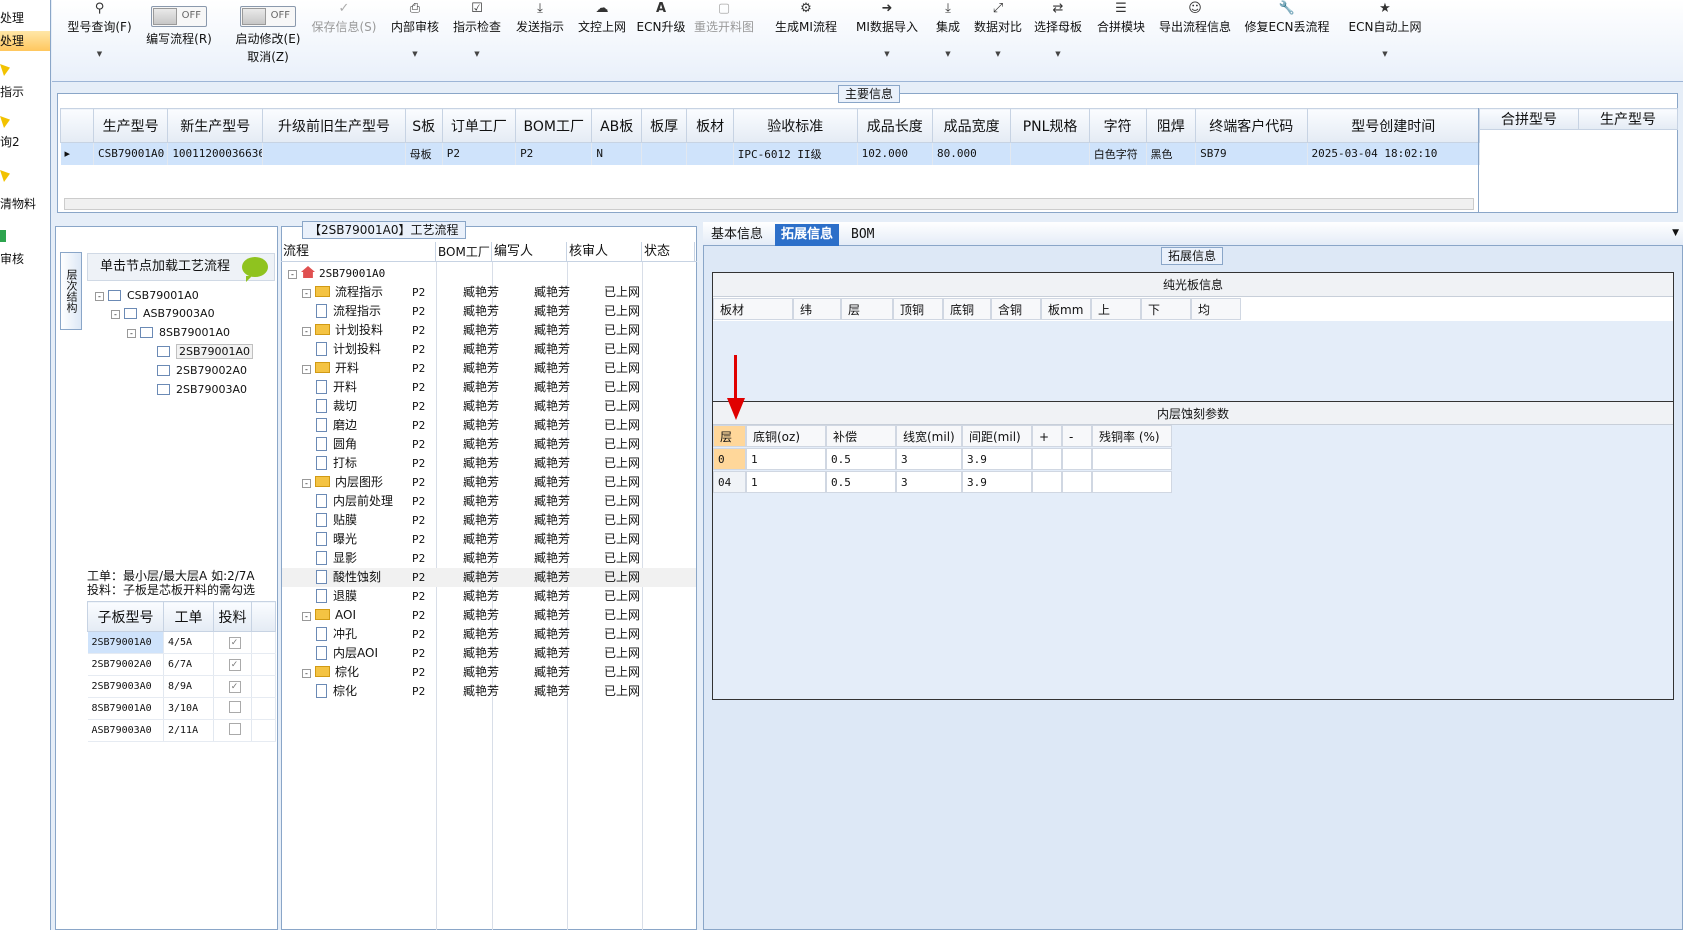 This screenshot has width=1683, height=930. I want to click on column-header: 工单, so click(188, 616).